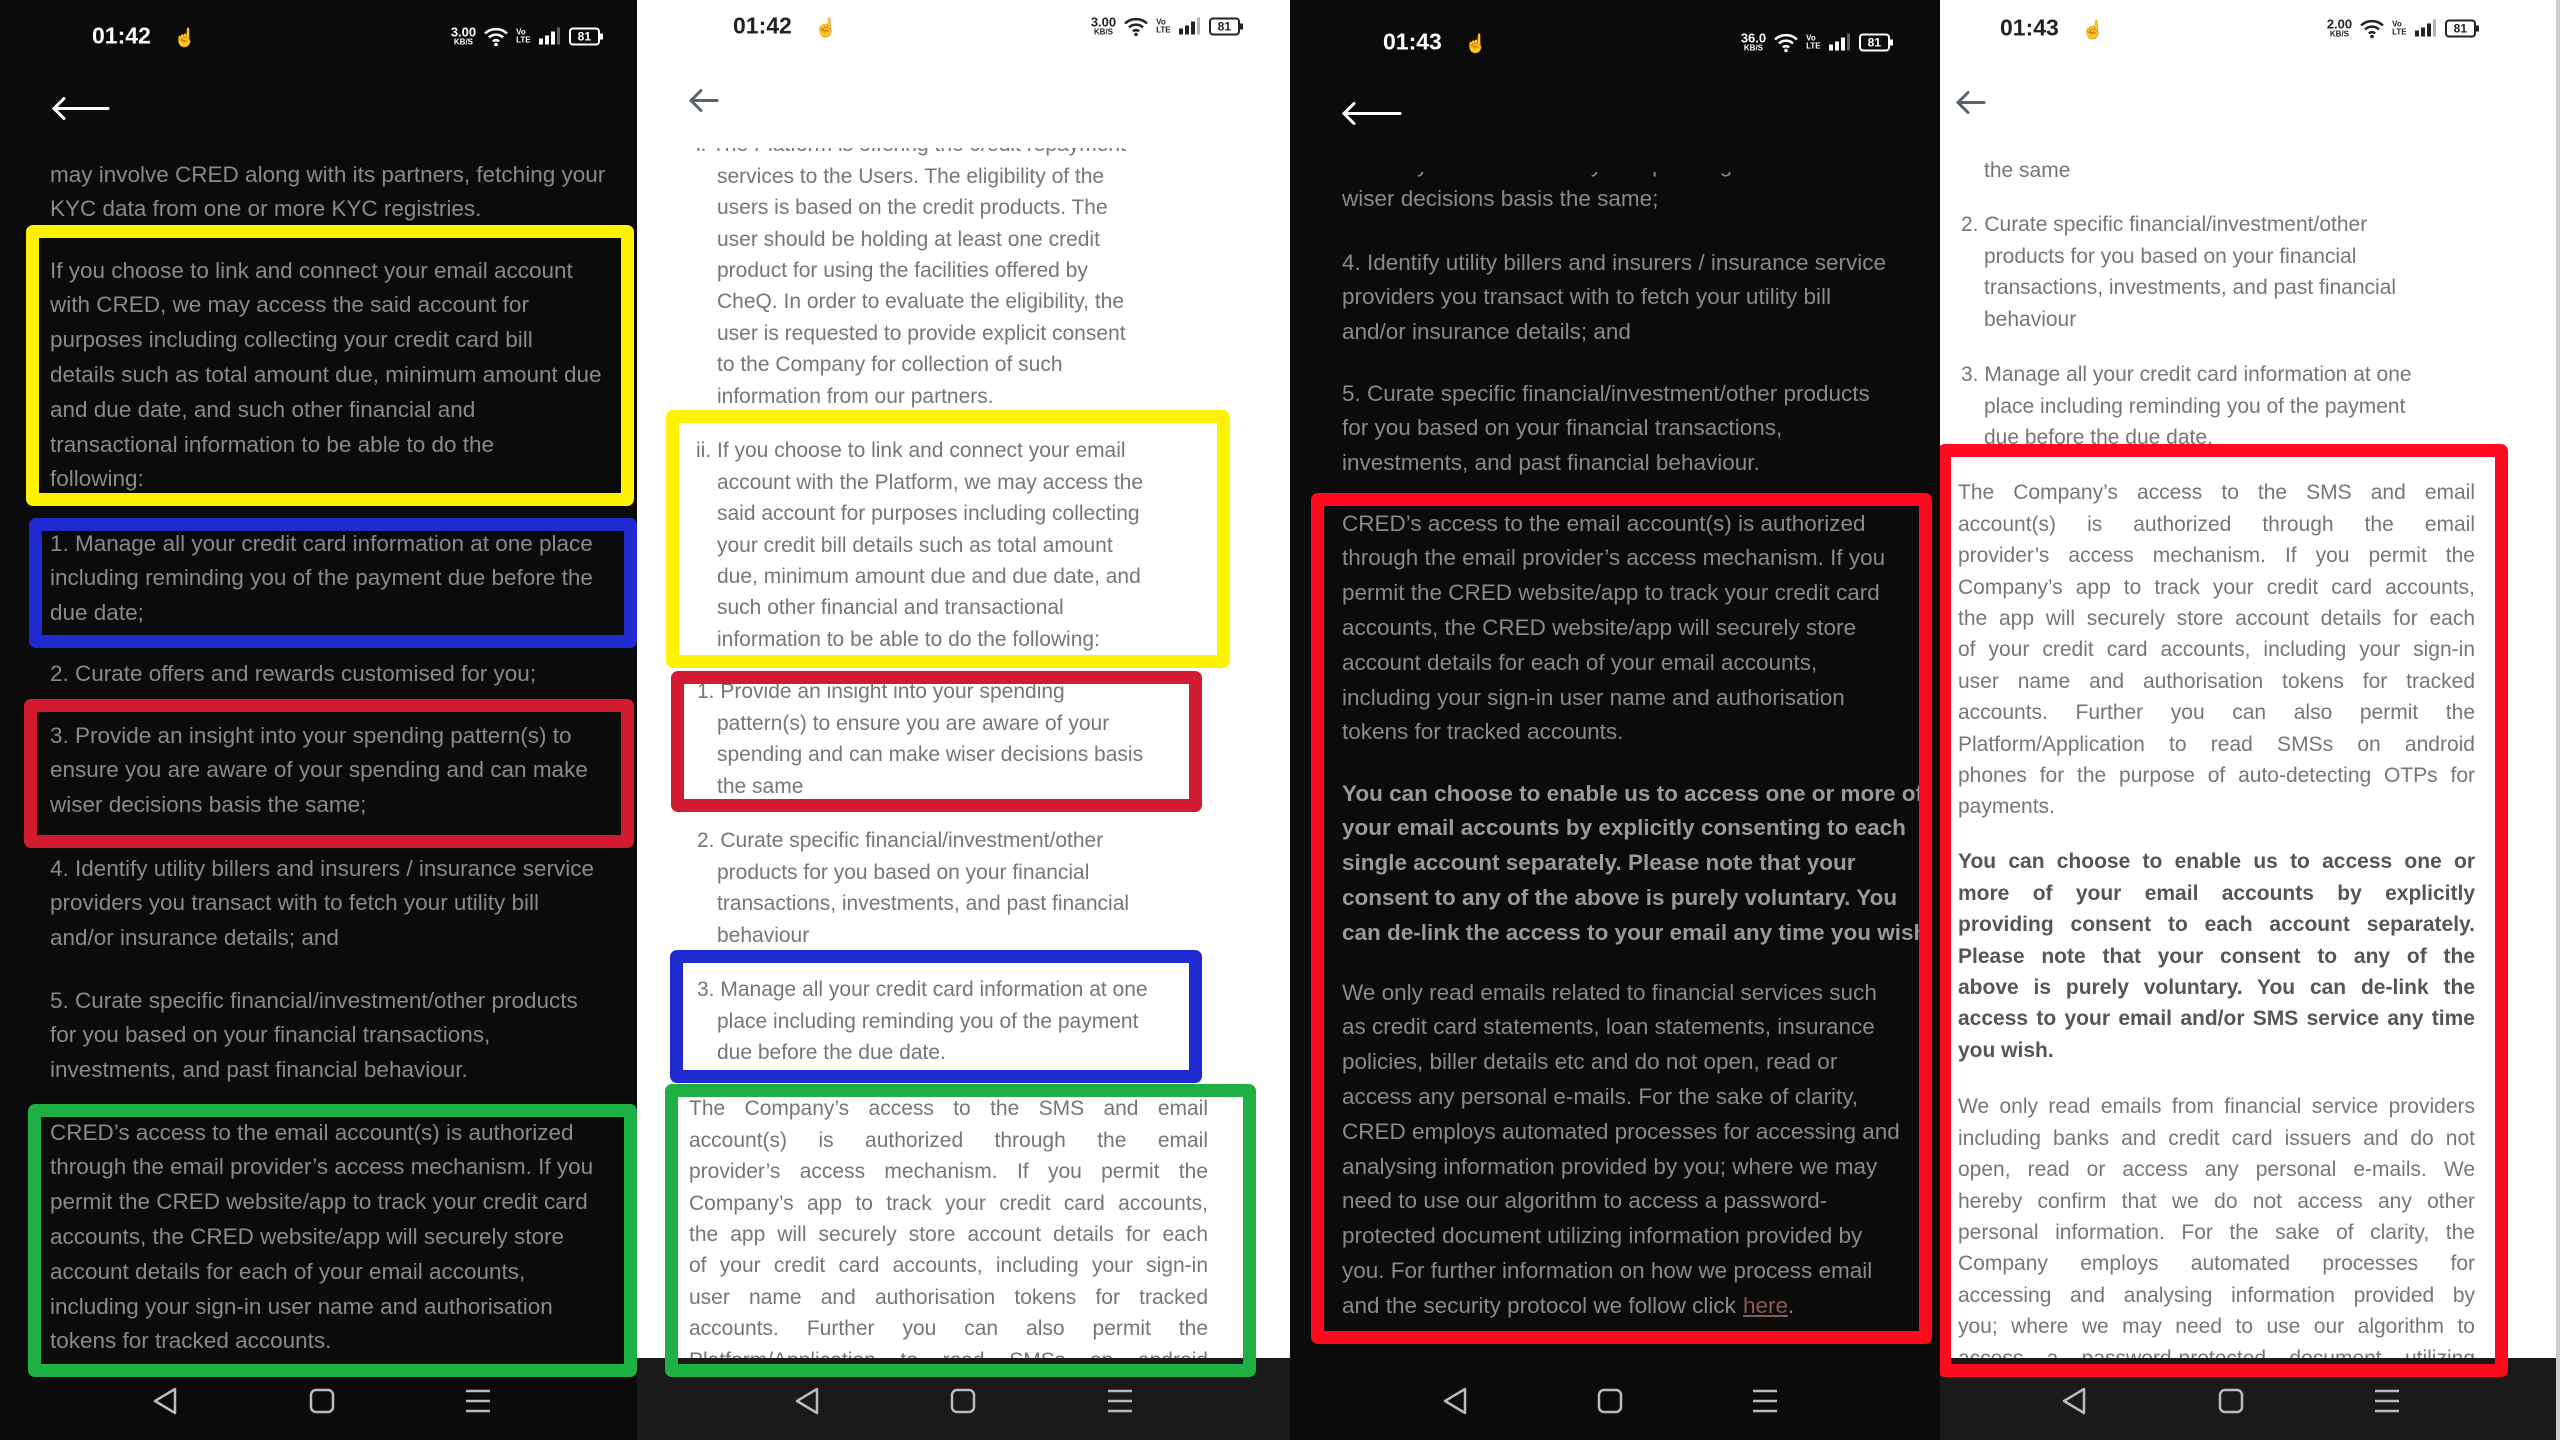 The image size is (2560, 1440). What do you see at coordinates (831, 1052) in the screenshot?
I see `text-line: due before the due date.` at bounding box center [831, 1052].